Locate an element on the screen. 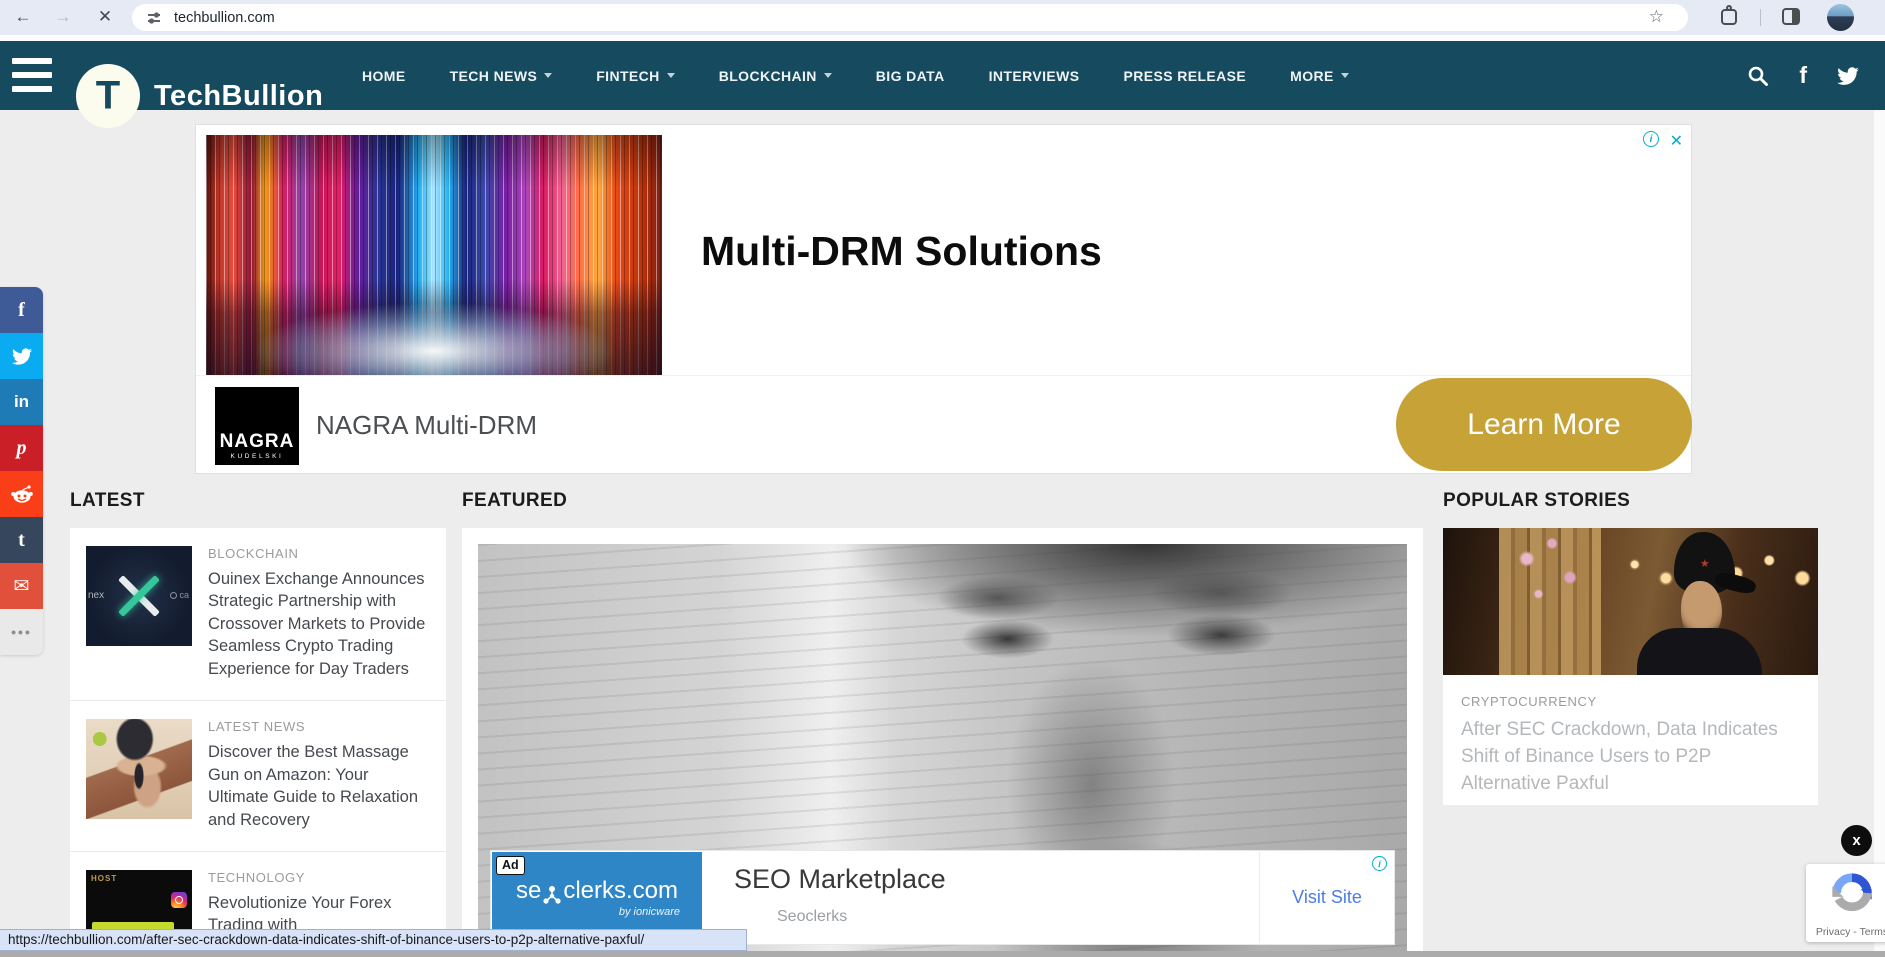  nav-item-press-release: PRESS RELEASE is located at coordinates (1184, 76).